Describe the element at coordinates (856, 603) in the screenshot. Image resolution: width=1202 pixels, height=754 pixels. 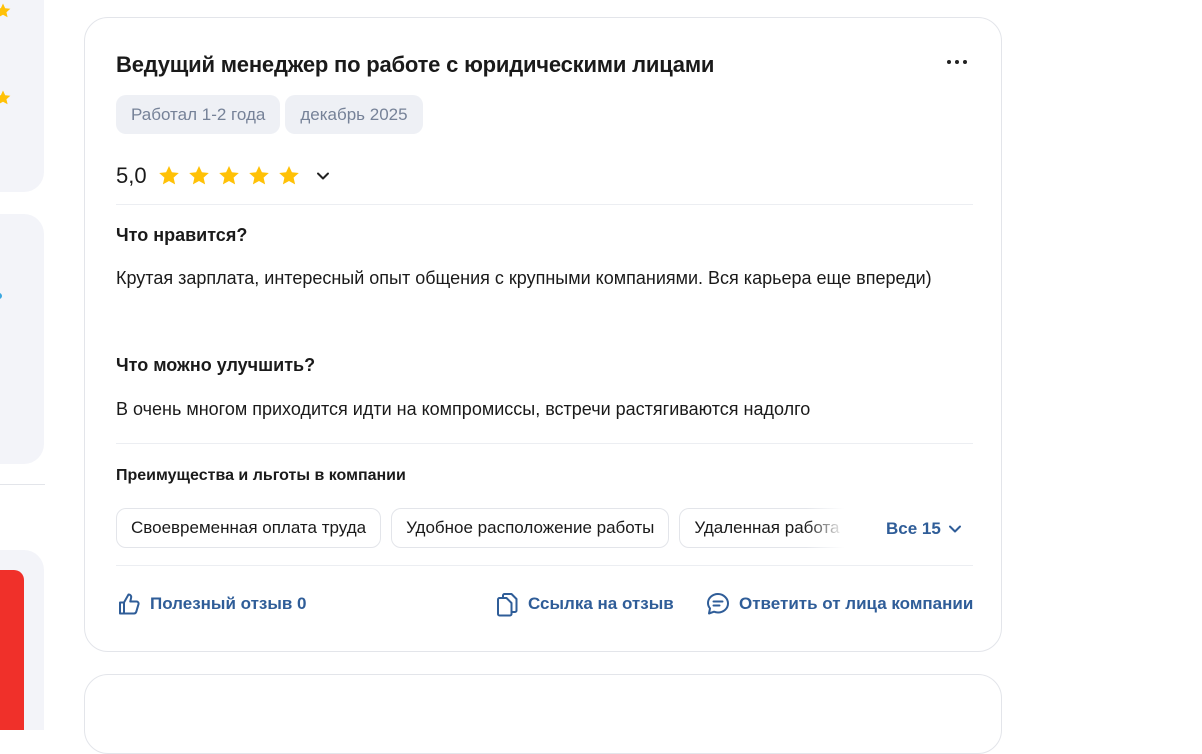
I see `reply-label: Ответить от лица компании` at that location.